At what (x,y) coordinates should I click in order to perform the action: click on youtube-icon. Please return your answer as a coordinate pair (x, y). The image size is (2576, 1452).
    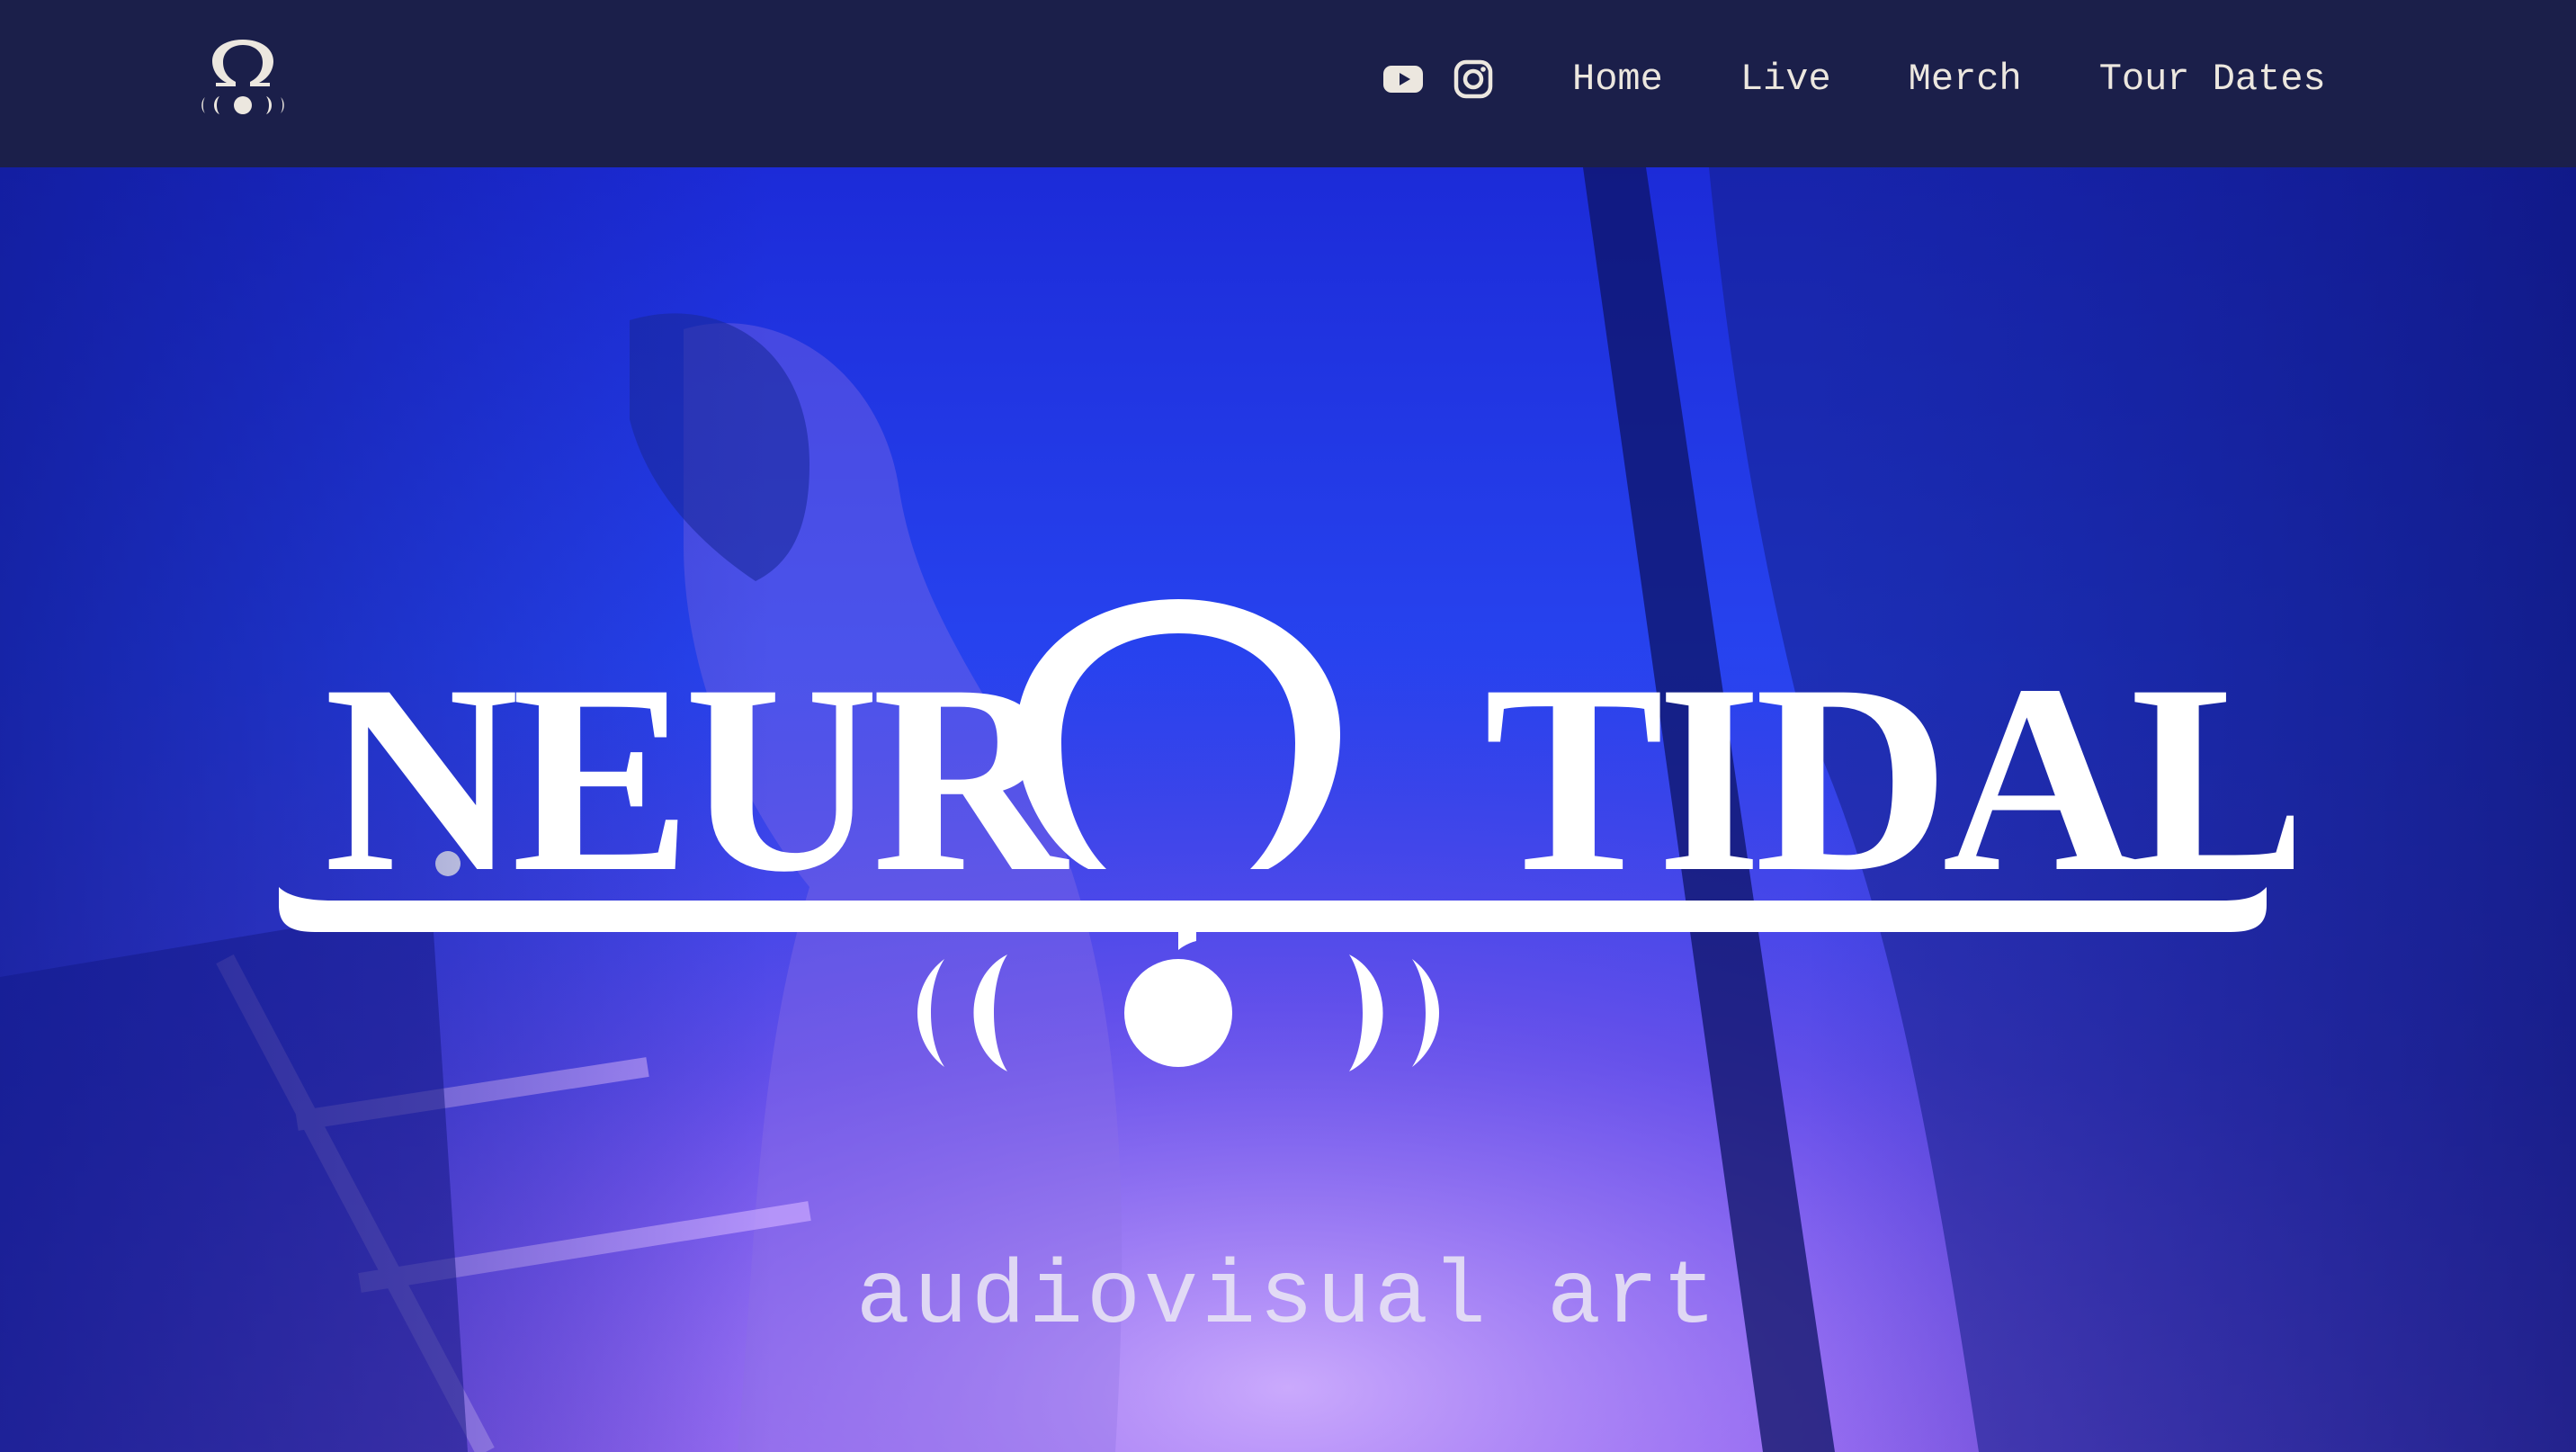
    Looking at the image, I should click on (1403, 79).